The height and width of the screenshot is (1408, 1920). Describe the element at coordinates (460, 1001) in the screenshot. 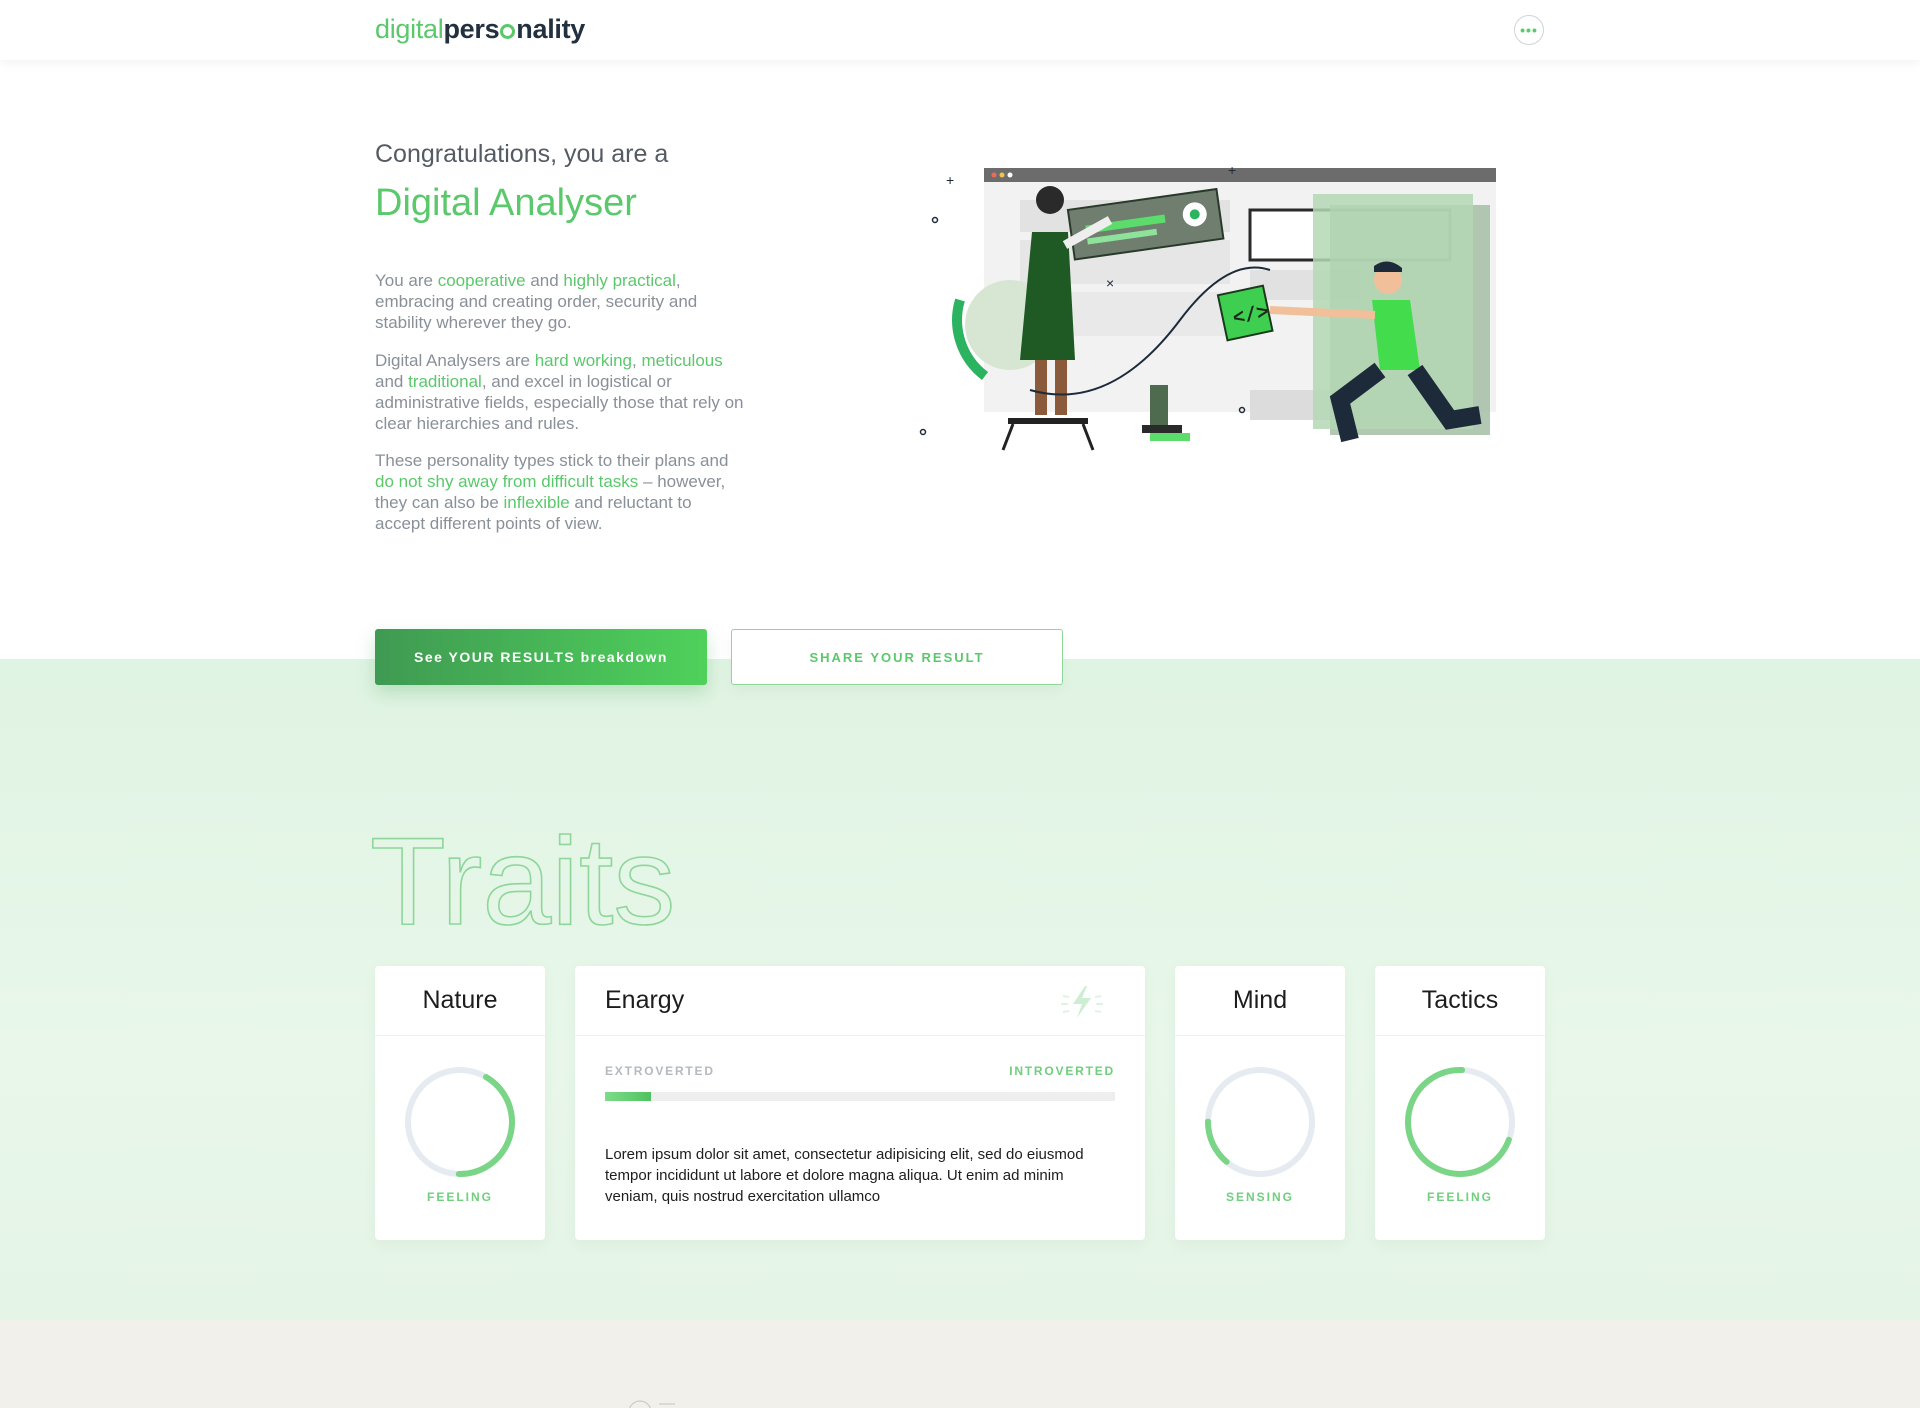

I see `trait-card-title: Nature` at that location.